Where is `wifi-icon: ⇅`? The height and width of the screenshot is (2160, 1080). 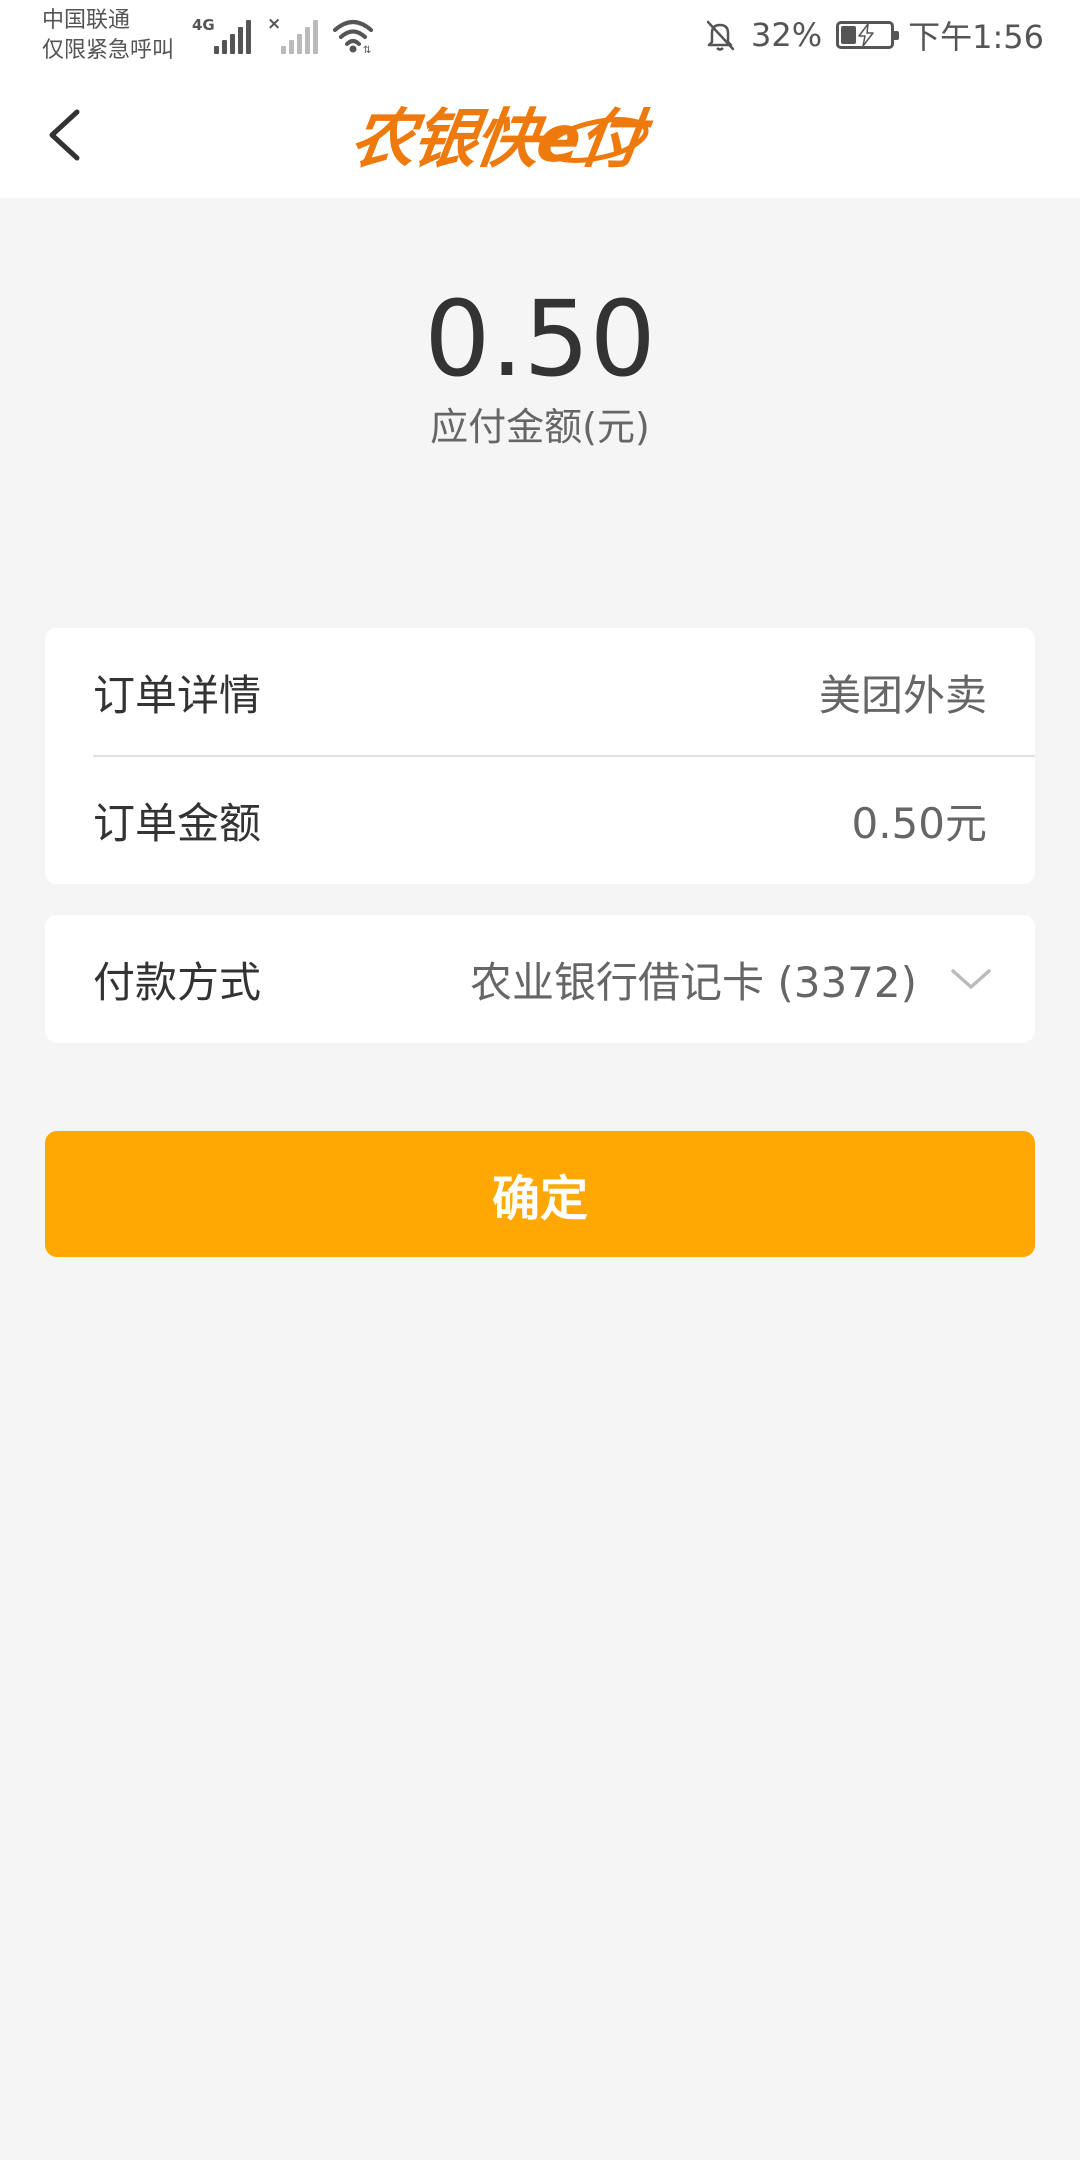
wifi-icon: ⇅ is located at coordinates (353, 37).